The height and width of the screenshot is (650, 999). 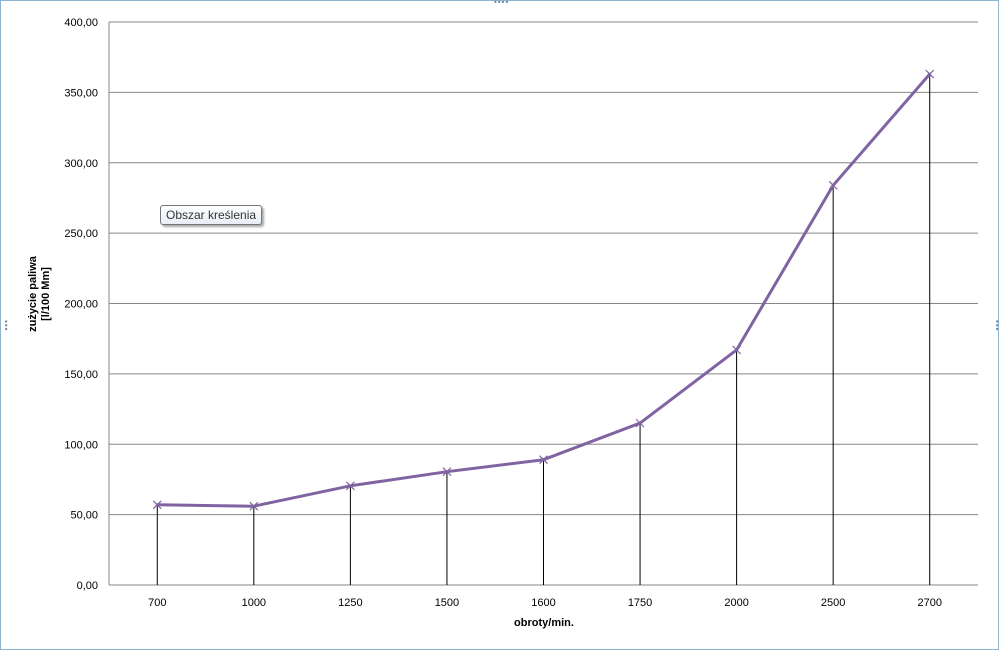 What do you see at coordinates (447, 603) in the screenshot?
I see `x-tick-label: 1500` at bounding box center [447, 603].